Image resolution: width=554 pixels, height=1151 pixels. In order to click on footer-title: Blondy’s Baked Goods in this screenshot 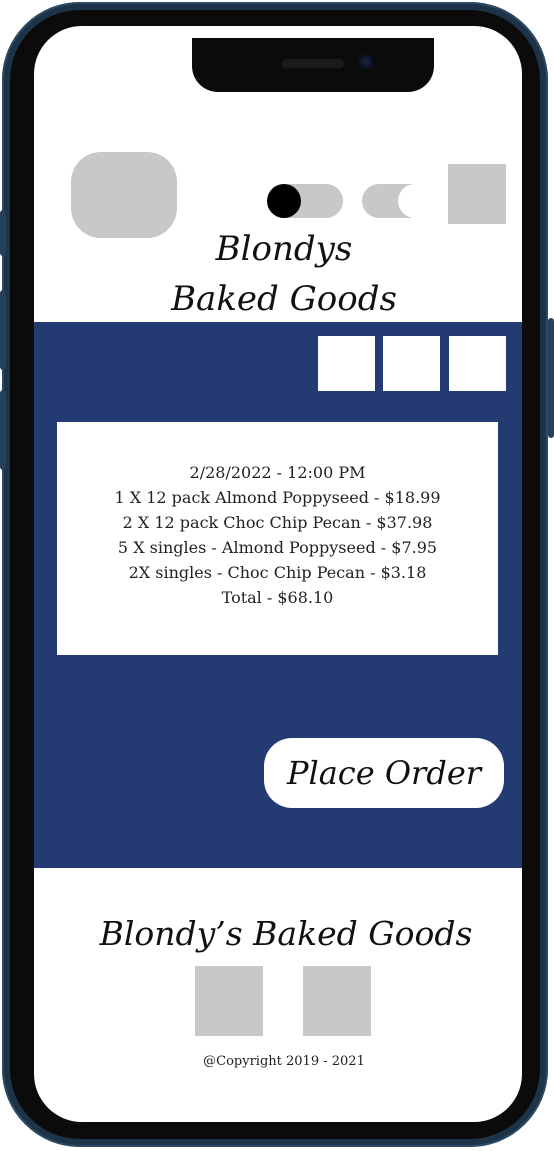, I will do `click(286, 933)`.